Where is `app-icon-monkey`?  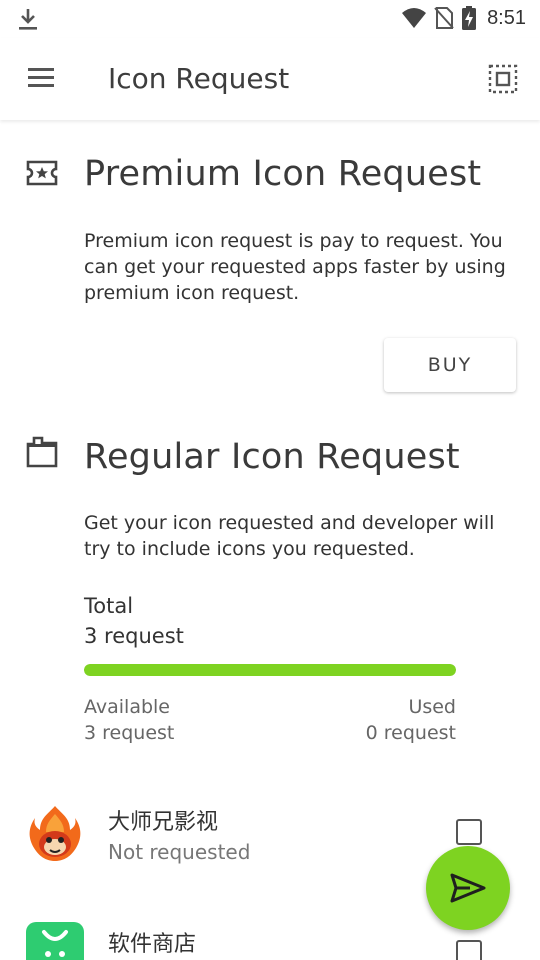 app-icon-monkey is located at coordinates (55, 833).